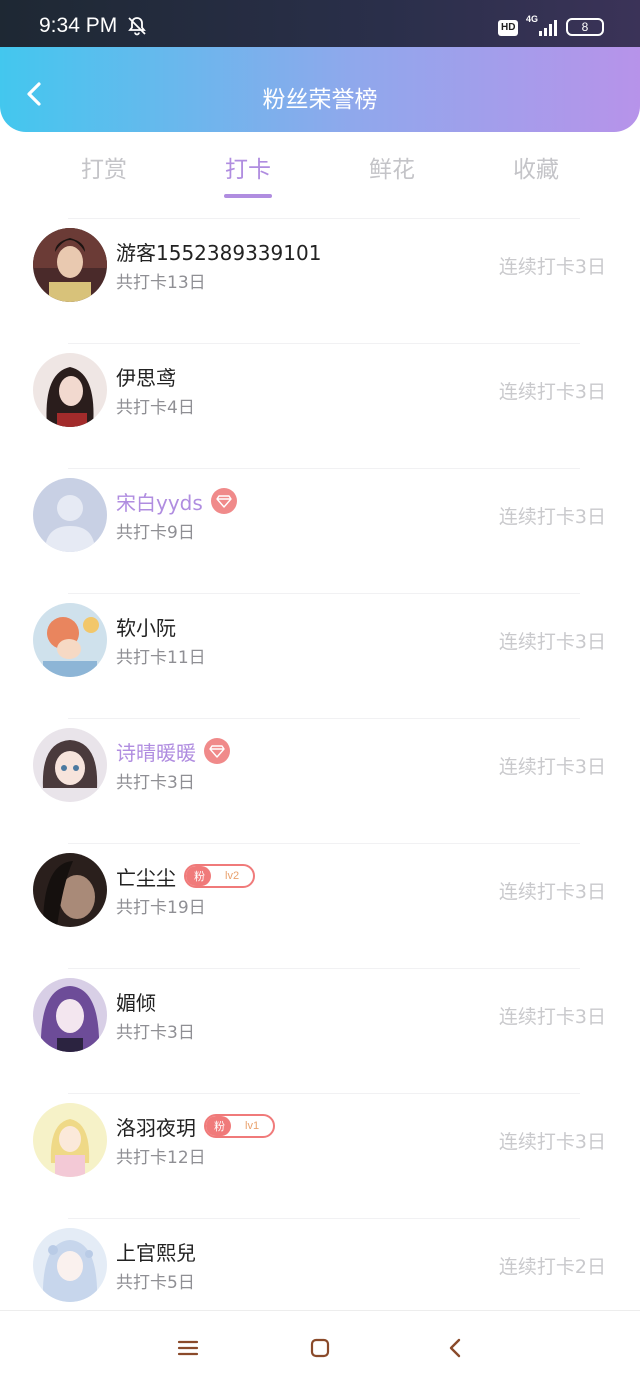  I want to click on fan-level-badge: 粉 lv1, so click(240, 1126).